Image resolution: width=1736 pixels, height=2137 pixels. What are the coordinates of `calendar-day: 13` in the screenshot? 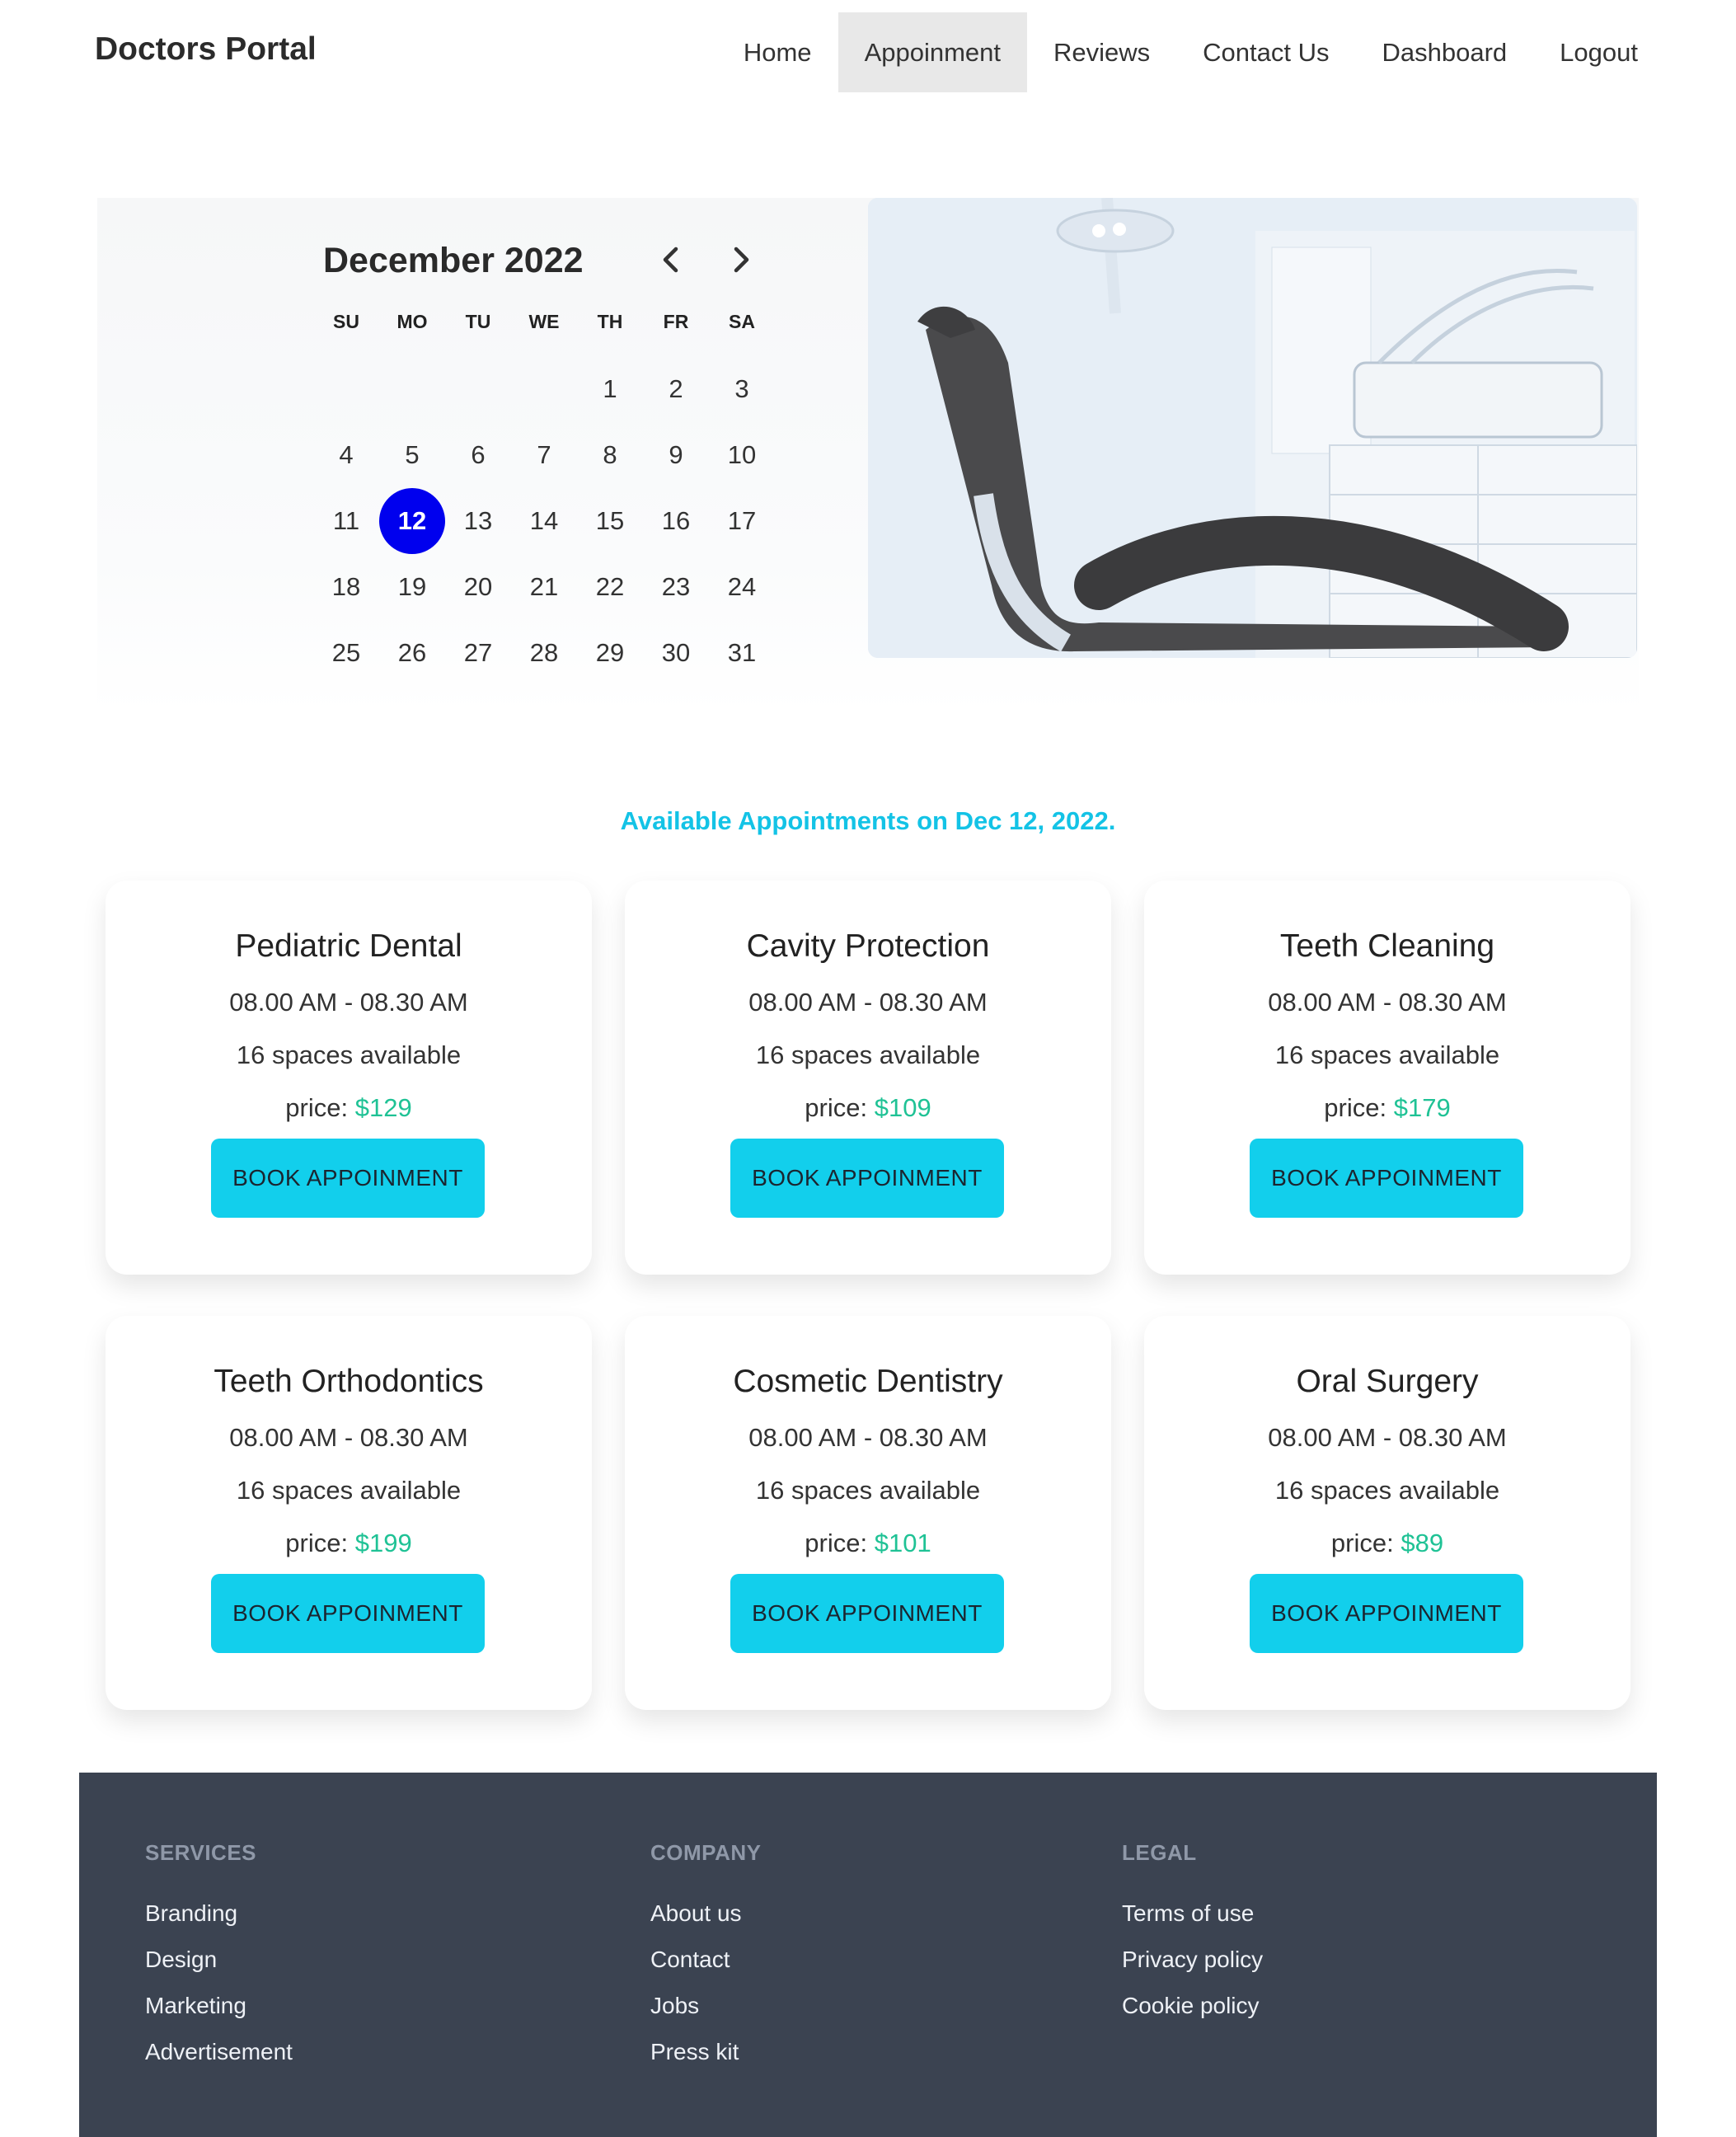 It's located at (478, 521).